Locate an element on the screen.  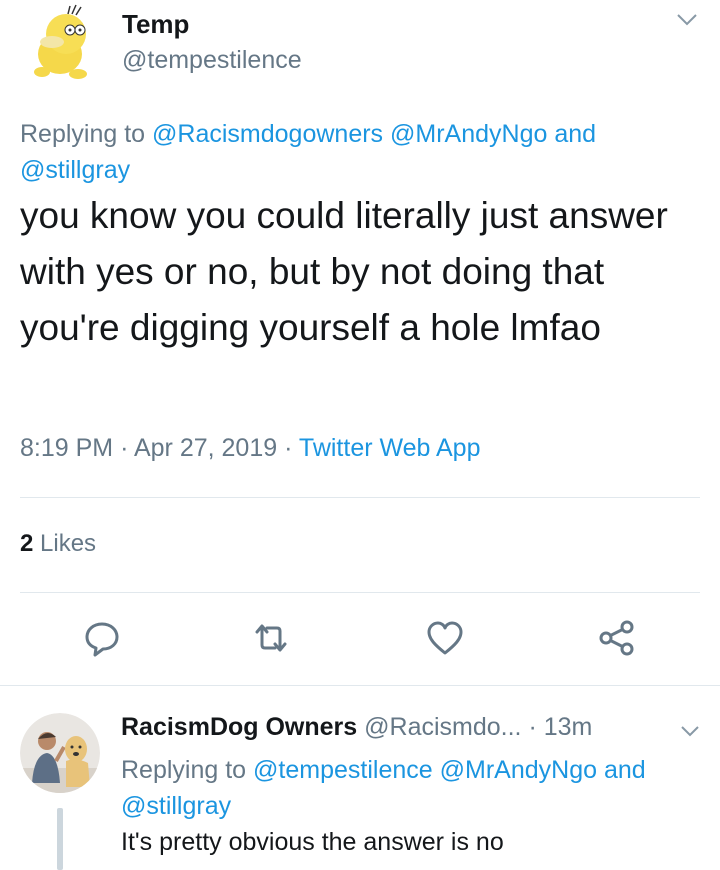
reply-author-name: RacismDog Owners is located at coordinates (239, 727).